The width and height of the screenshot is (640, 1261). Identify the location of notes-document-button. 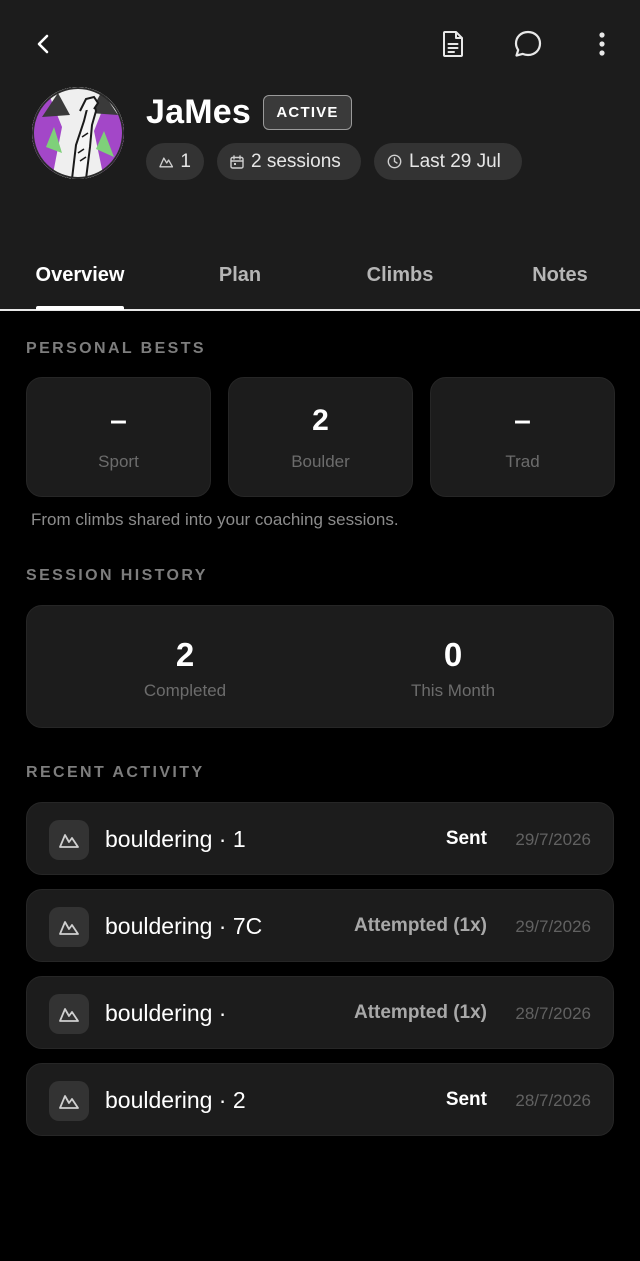
(453, 44).